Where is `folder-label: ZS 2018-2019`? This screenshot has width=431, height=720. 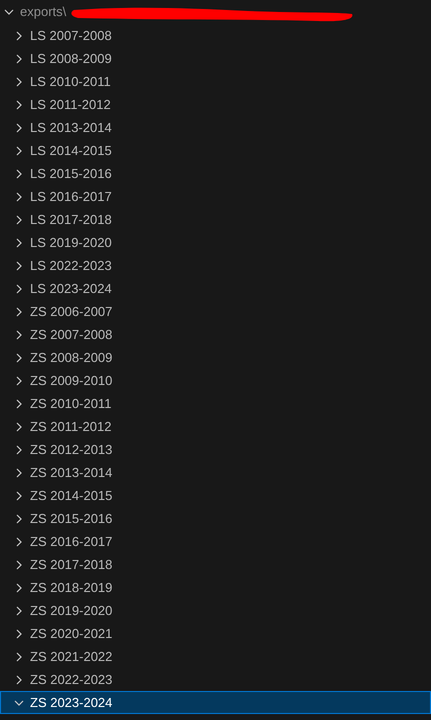
folder-label: ZS 2018-2019 is located at coordinates (71, 587).